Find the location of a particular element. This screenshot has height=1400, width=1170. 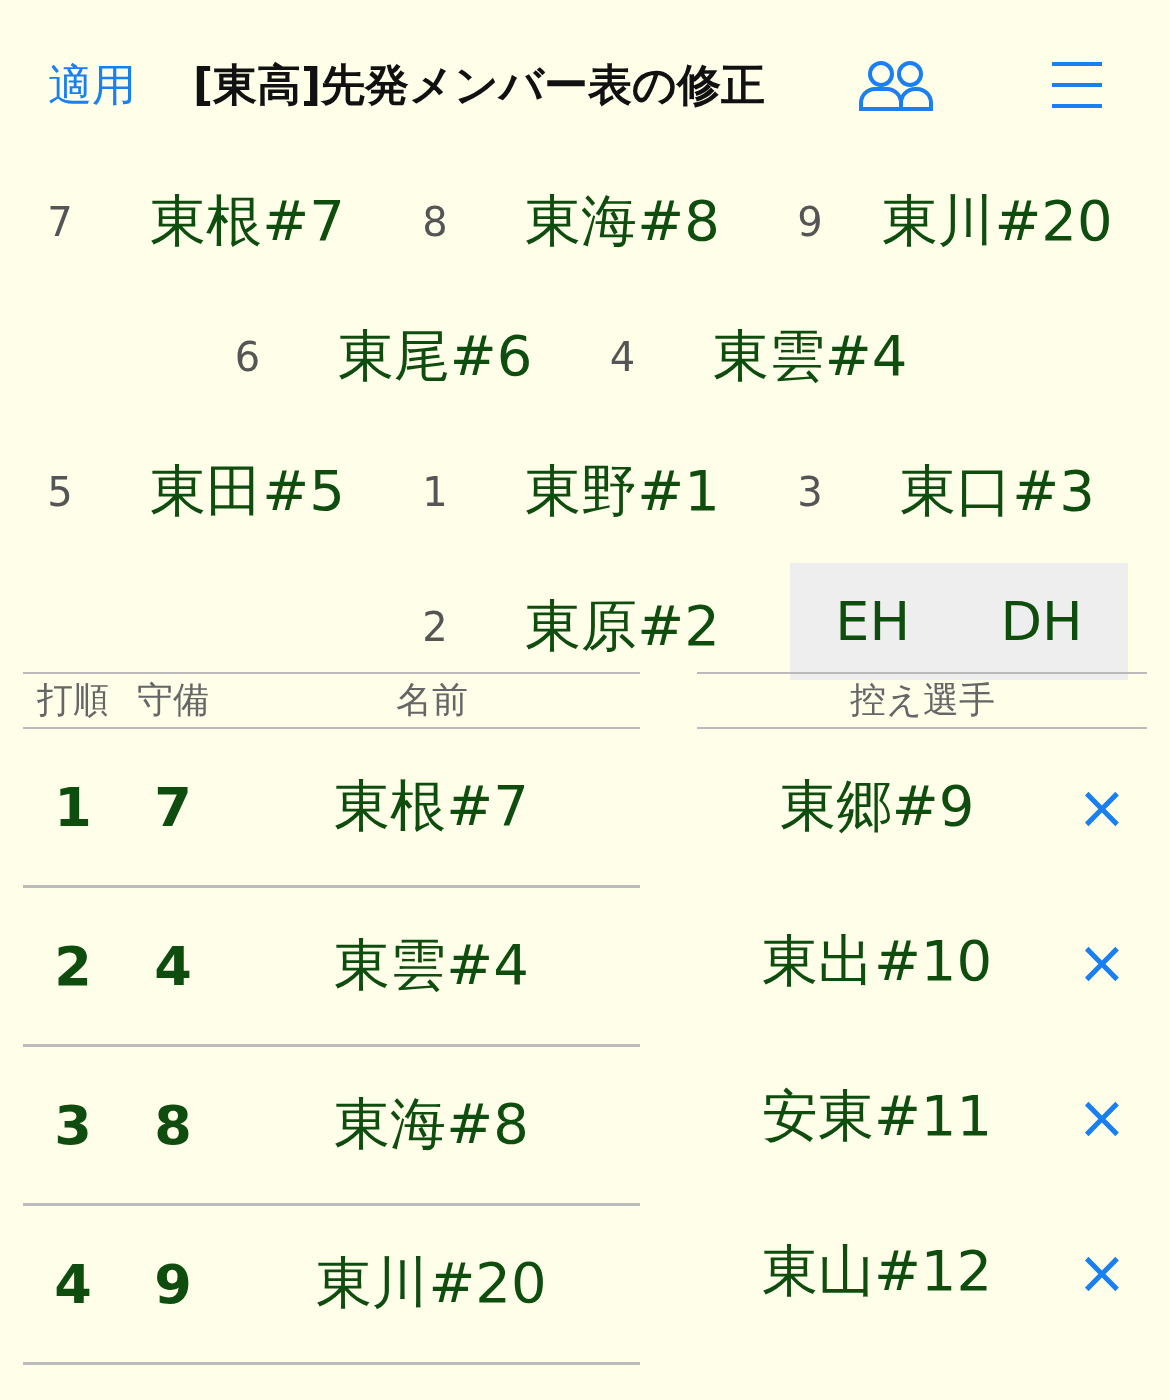

batting-order: 3 is located at coordinates (73, 1125).